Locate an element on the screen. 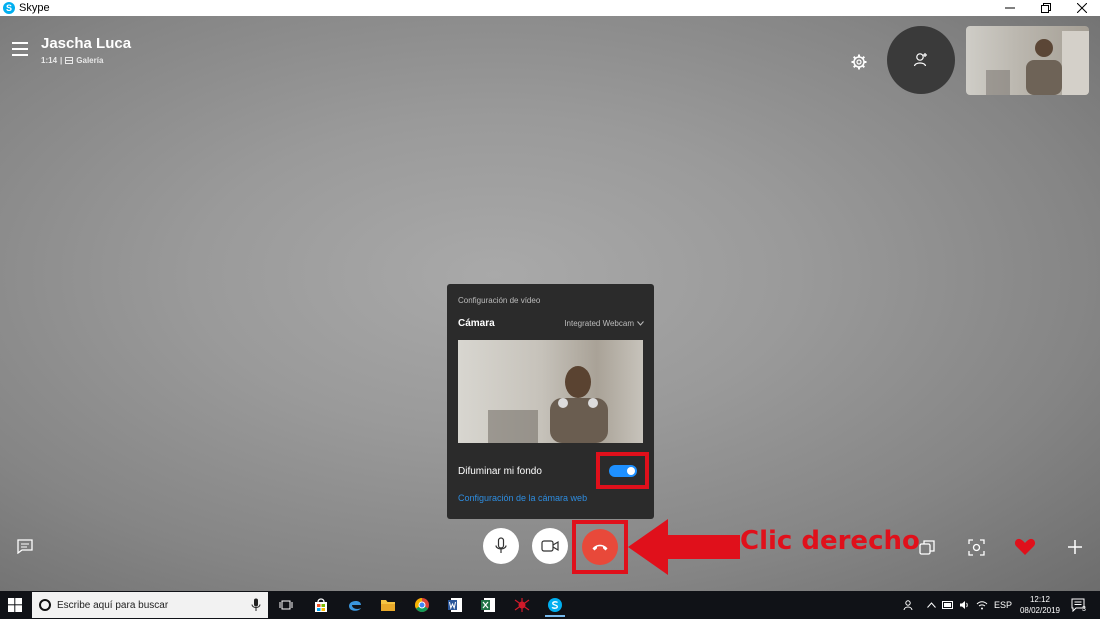 This screenshot has height=619, width=1100. annotation-text: Clic derecho is located at coordinates (830, 541).